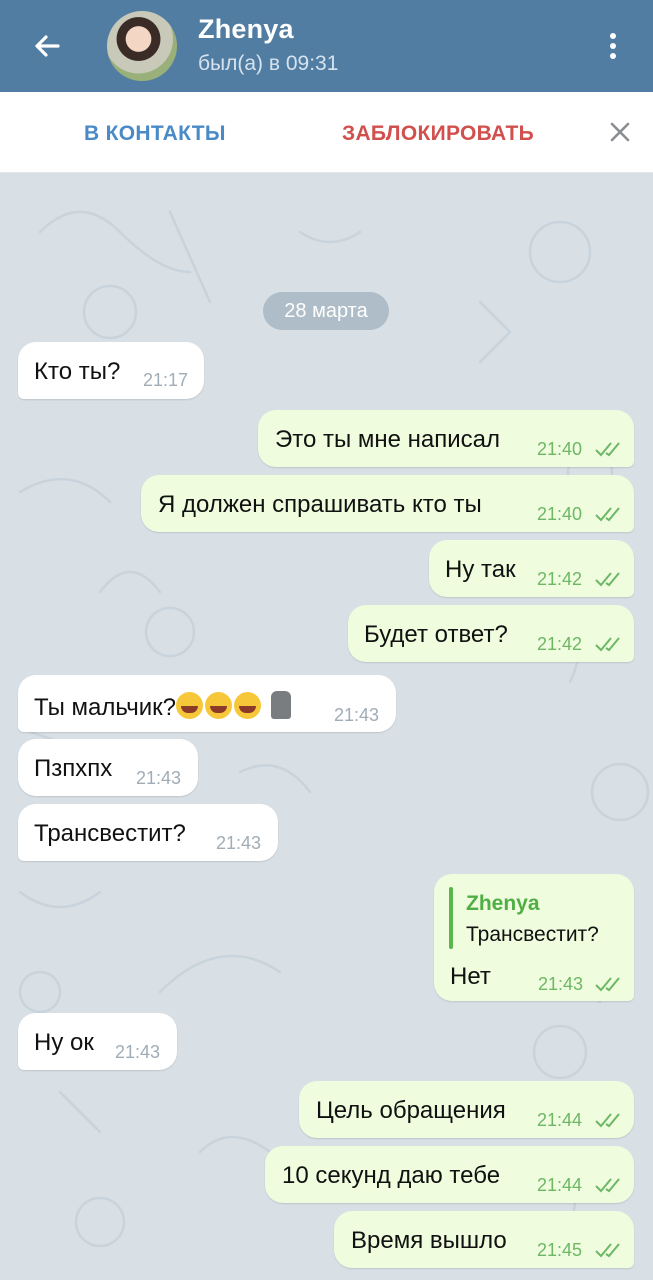 The height and width of the screenshot is (1280, 653). I want to click on message-incoming: Ну ок 21:43, so click(97, 1041).